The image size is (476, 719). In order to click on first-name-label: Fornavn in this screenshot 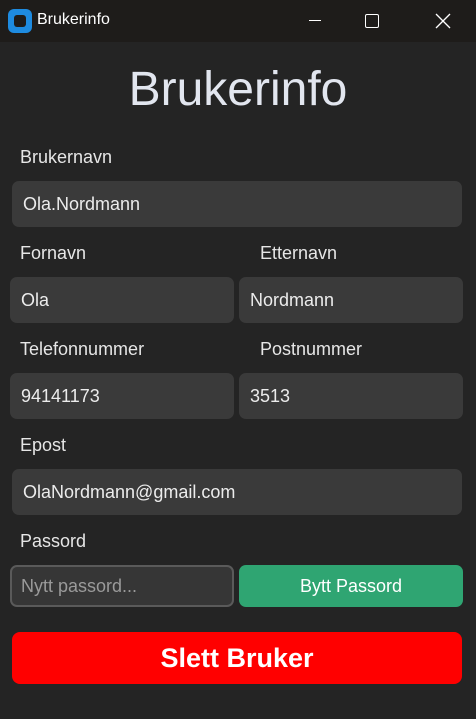, I will do `click(53, 253)`.